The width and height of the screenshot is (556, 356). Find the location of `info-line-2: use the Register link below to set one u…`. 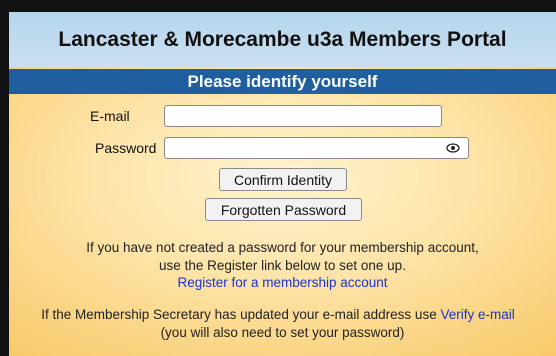

info-line-2: use the Register link below to set one u… is located at coordinates (282, 265).